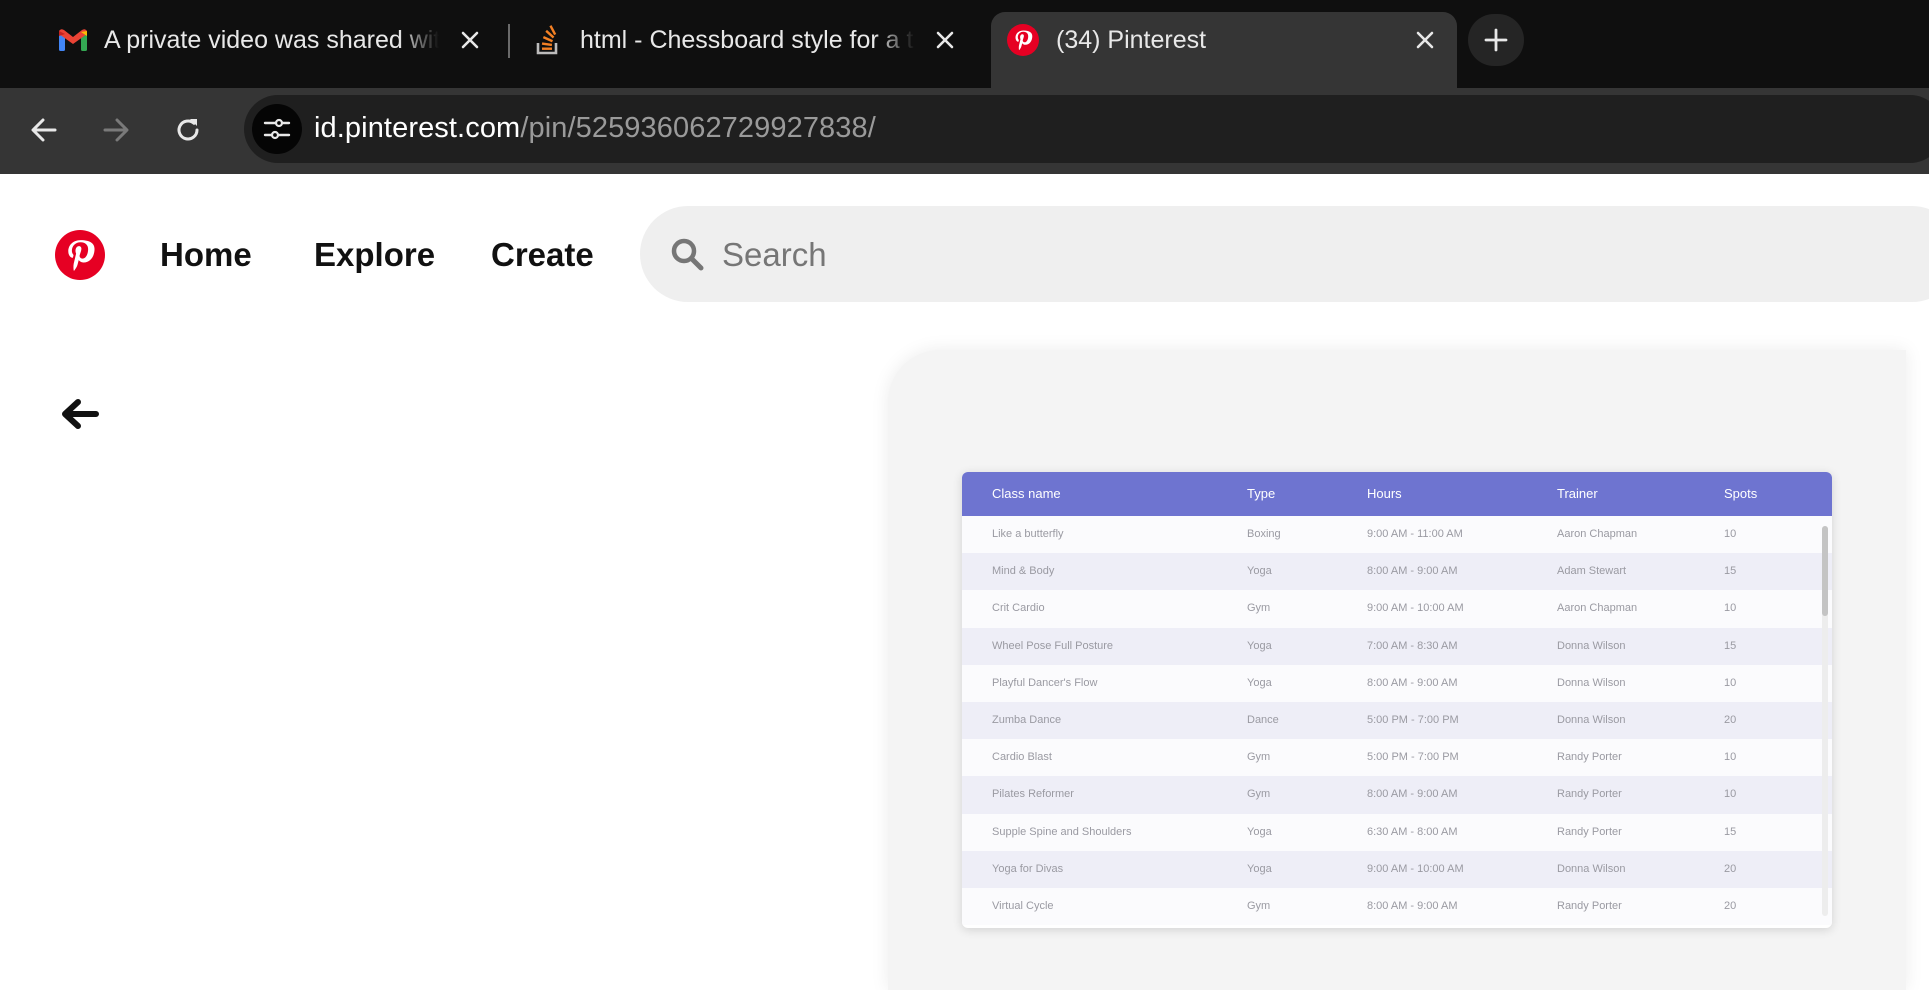 This screenshot has height=990, width=1929. I want to click on plus-icon, so click(1496, 40).